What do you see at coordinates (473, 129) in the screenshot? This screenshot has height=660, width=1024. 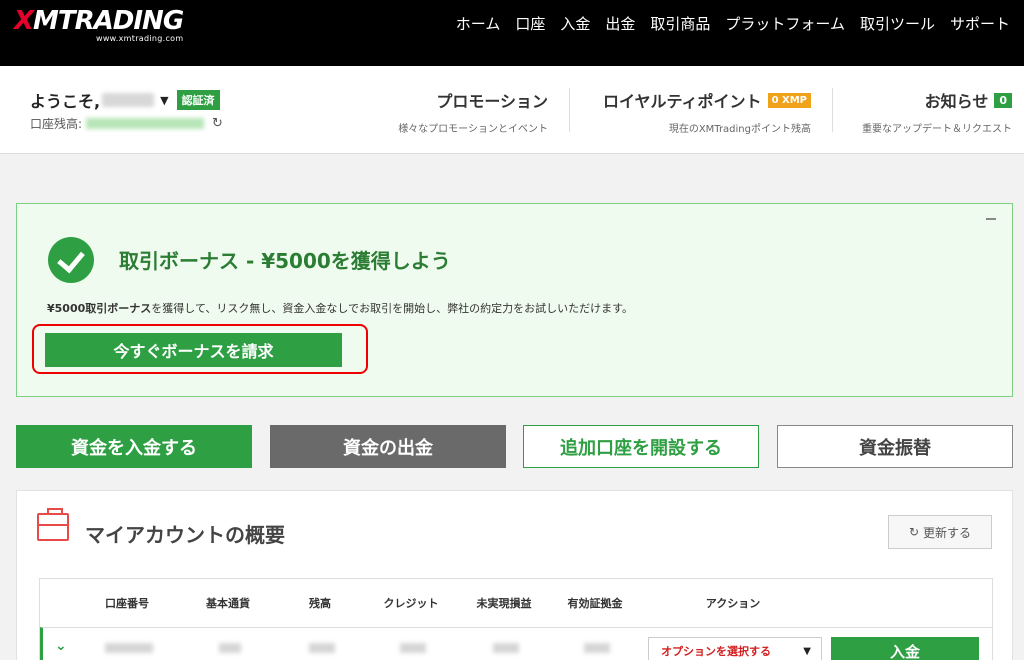 I see `promotion-sub: 様々なプロモーションとイベント` at bounding box center [473, 129].